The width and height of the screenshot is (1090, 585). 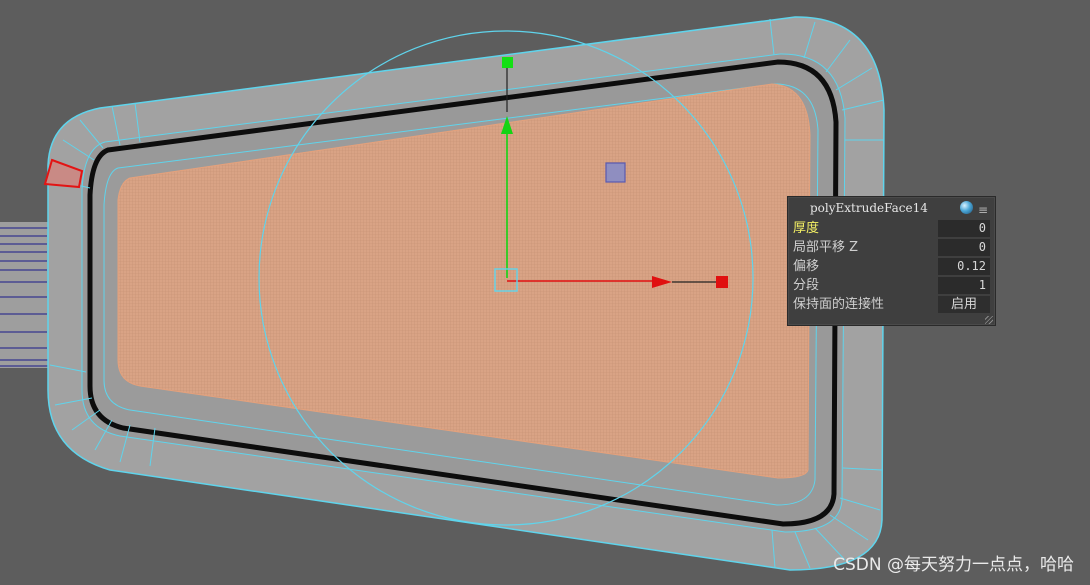 What do you see at coordinates (826, 247) in the screenshot?
I see `attr-label: 局部平移 Z` at bounding box center [826, 247].